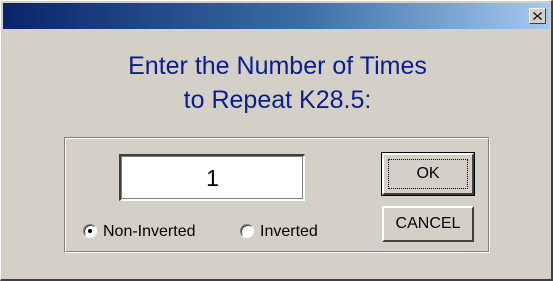 This screenshot has width=553, height=281. I want to click on cancel-button-label: CANCEL, so click(428, 223).